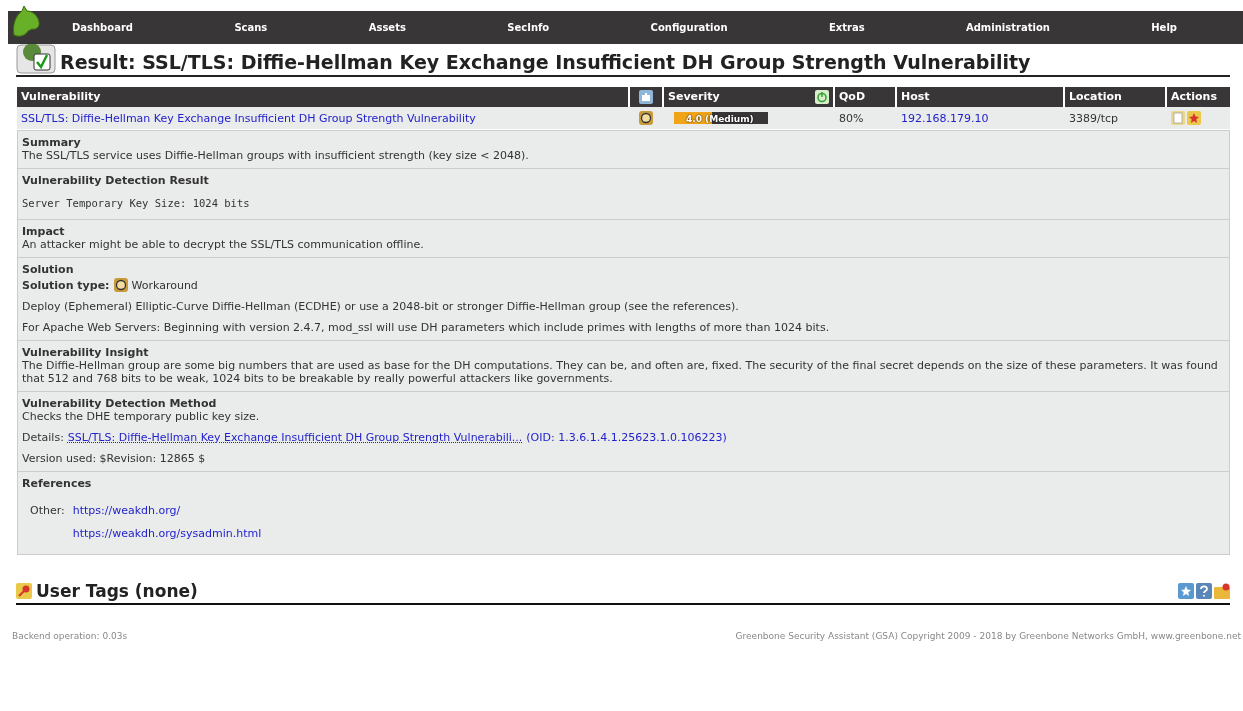 This screenshot has height=711, width=1243. What do you see at coordinates (167, 510) in the screenshot?
I see `reference-link: https://weakdh.org/` at bounding box center [167, 510].